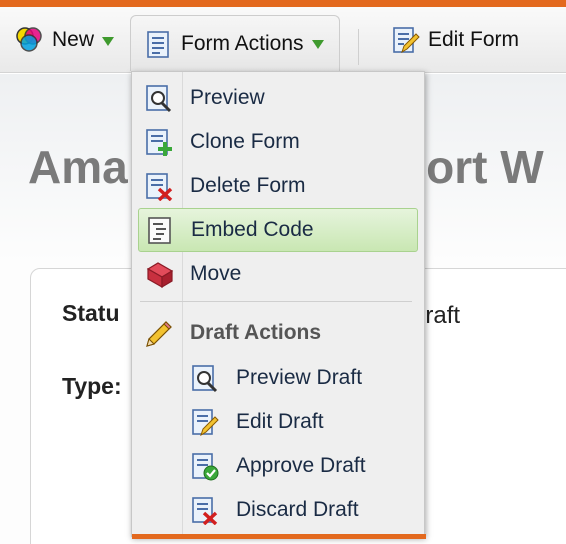 The width and height of the screenshot is (566, 544). I want to click on new-button: New, so click(64, 40).